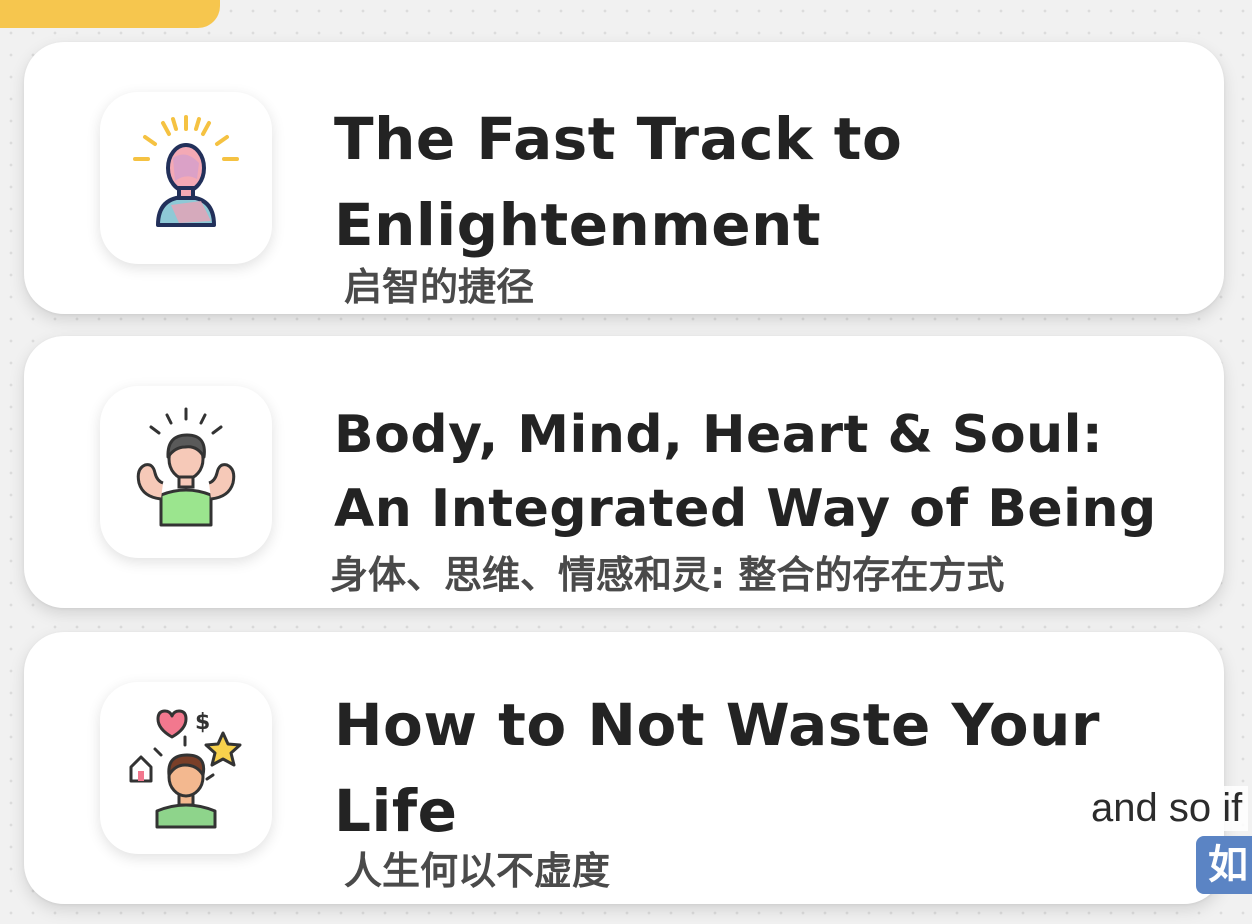 The image size is (1252, 924). What do you see at coordinates (110, 14) in the screenshot?
I see `top-accent-tab` at bounding box center [110, 14].